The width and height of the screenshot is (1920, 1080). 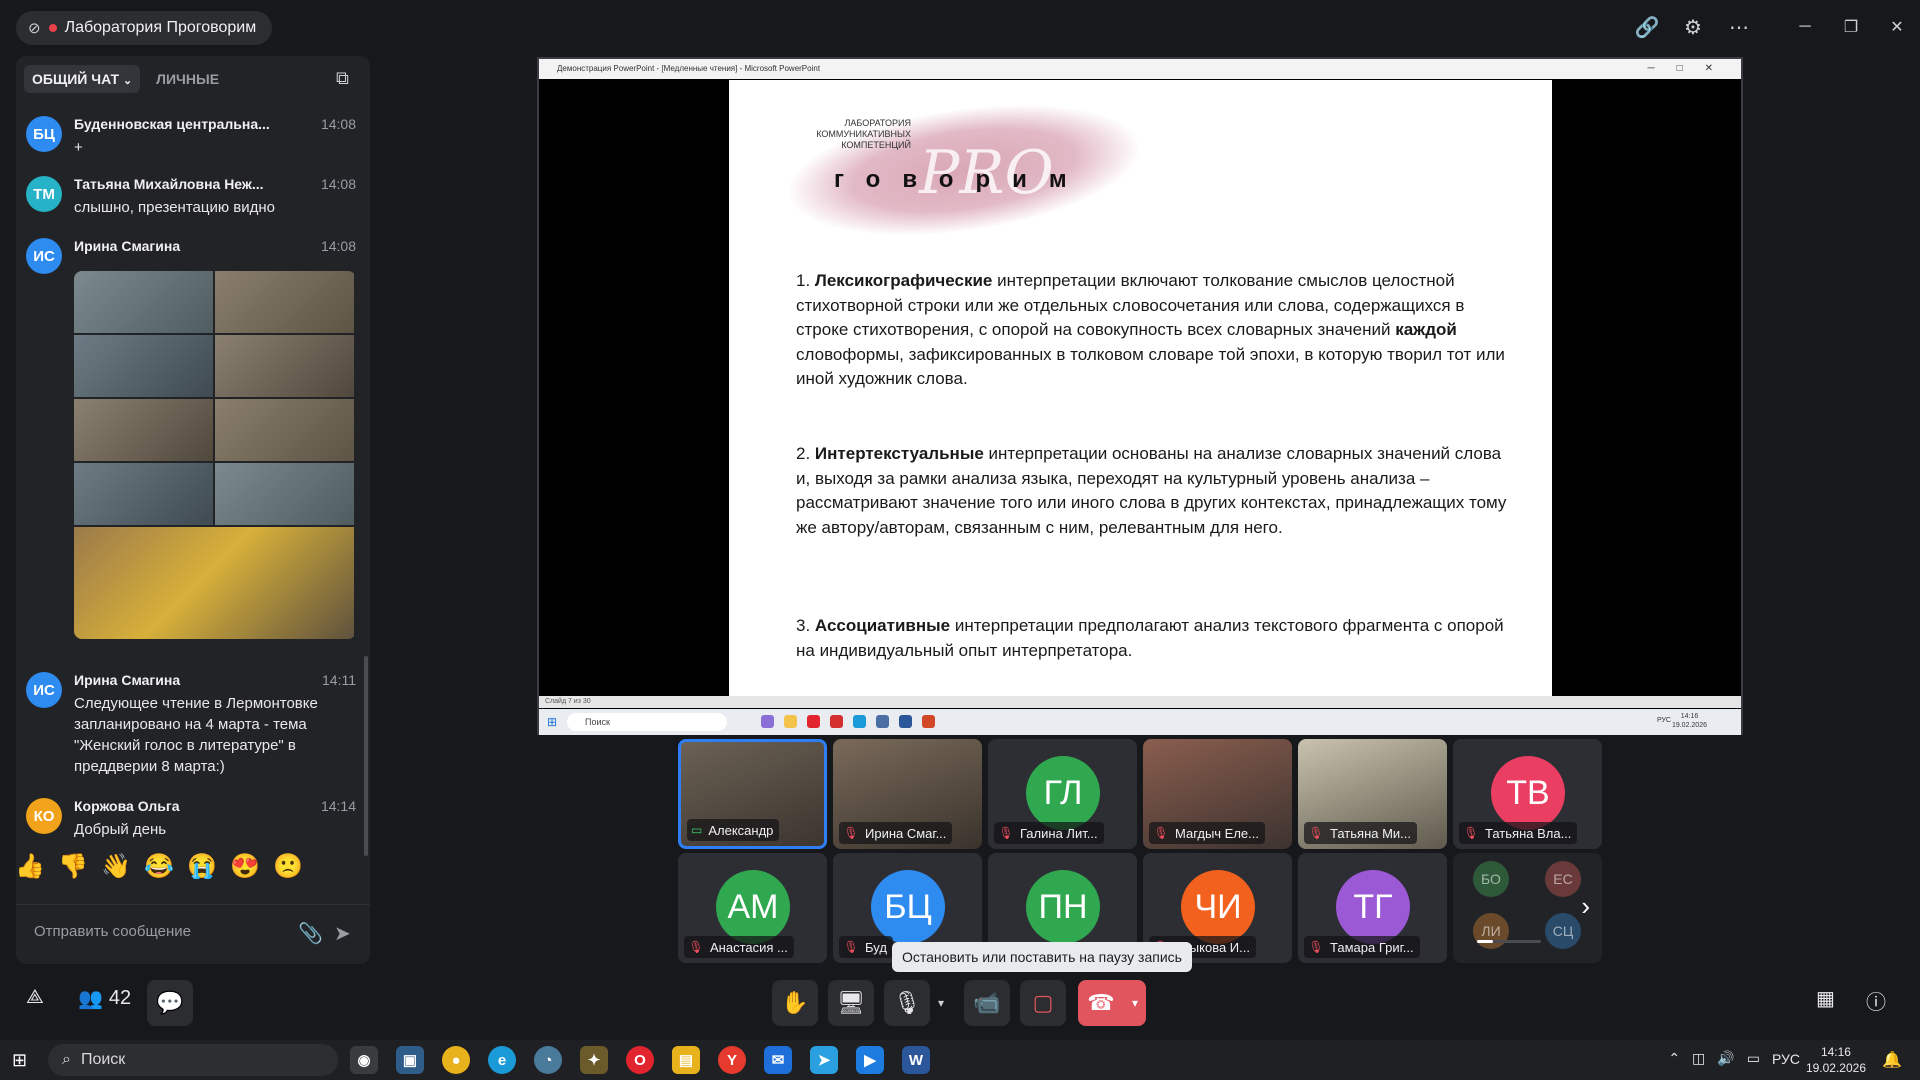 What do you see at coordinates (245, 866) in the screenshot?
I see `heart-eyes-reaction: 😍` at bounding box center [245, 866].